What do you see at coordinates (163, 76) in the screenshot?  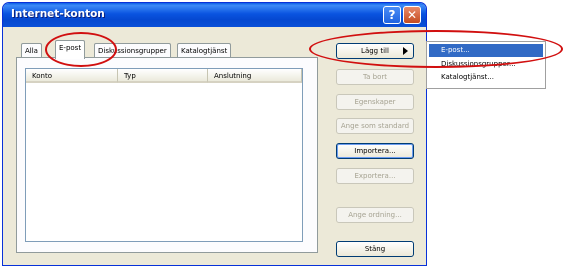 I see `column-header-typ: Typ` at bounding box center [163, 76].